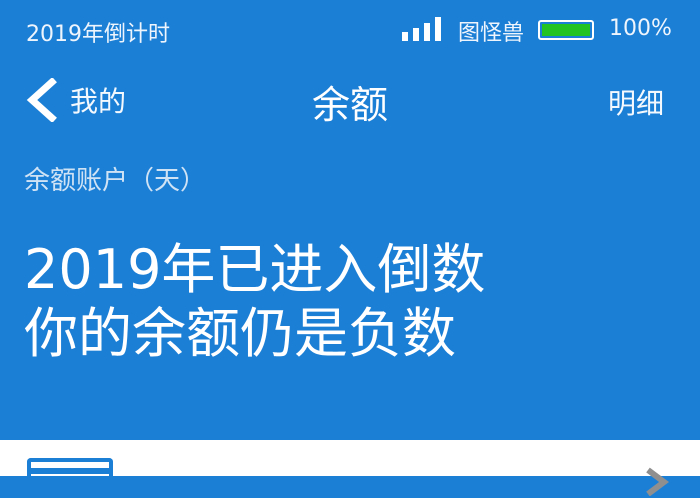  I want to click on back-label: 我的, so click(98, 101).